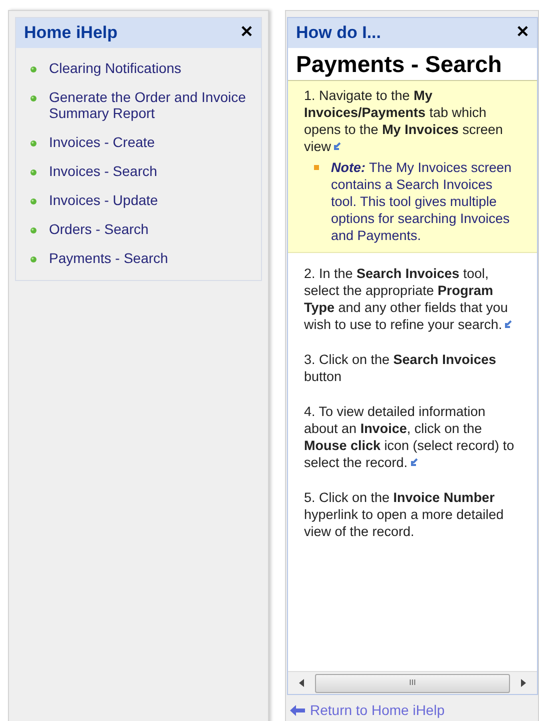 Image resolution: width=539 pixels, height=721 pixels. What do you see at coordinates (404, 514) in the screenshot?
I see `step-text: 5. Click on the Invoice Number hyperlink to open a more detailed view of the record.` at bounding box center [404, 514].